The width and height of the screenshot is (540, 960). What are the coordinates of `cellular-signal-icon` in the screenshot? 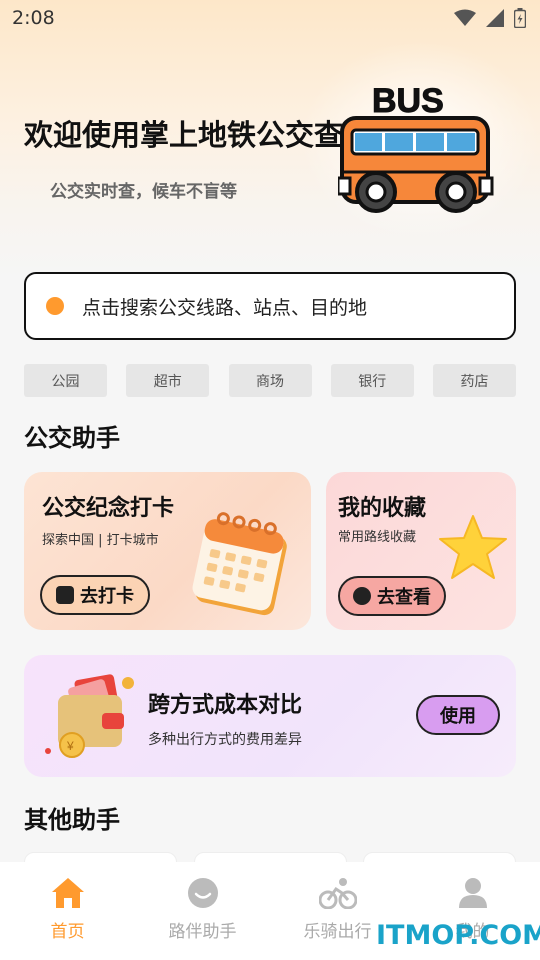 It's located at (495, 18).